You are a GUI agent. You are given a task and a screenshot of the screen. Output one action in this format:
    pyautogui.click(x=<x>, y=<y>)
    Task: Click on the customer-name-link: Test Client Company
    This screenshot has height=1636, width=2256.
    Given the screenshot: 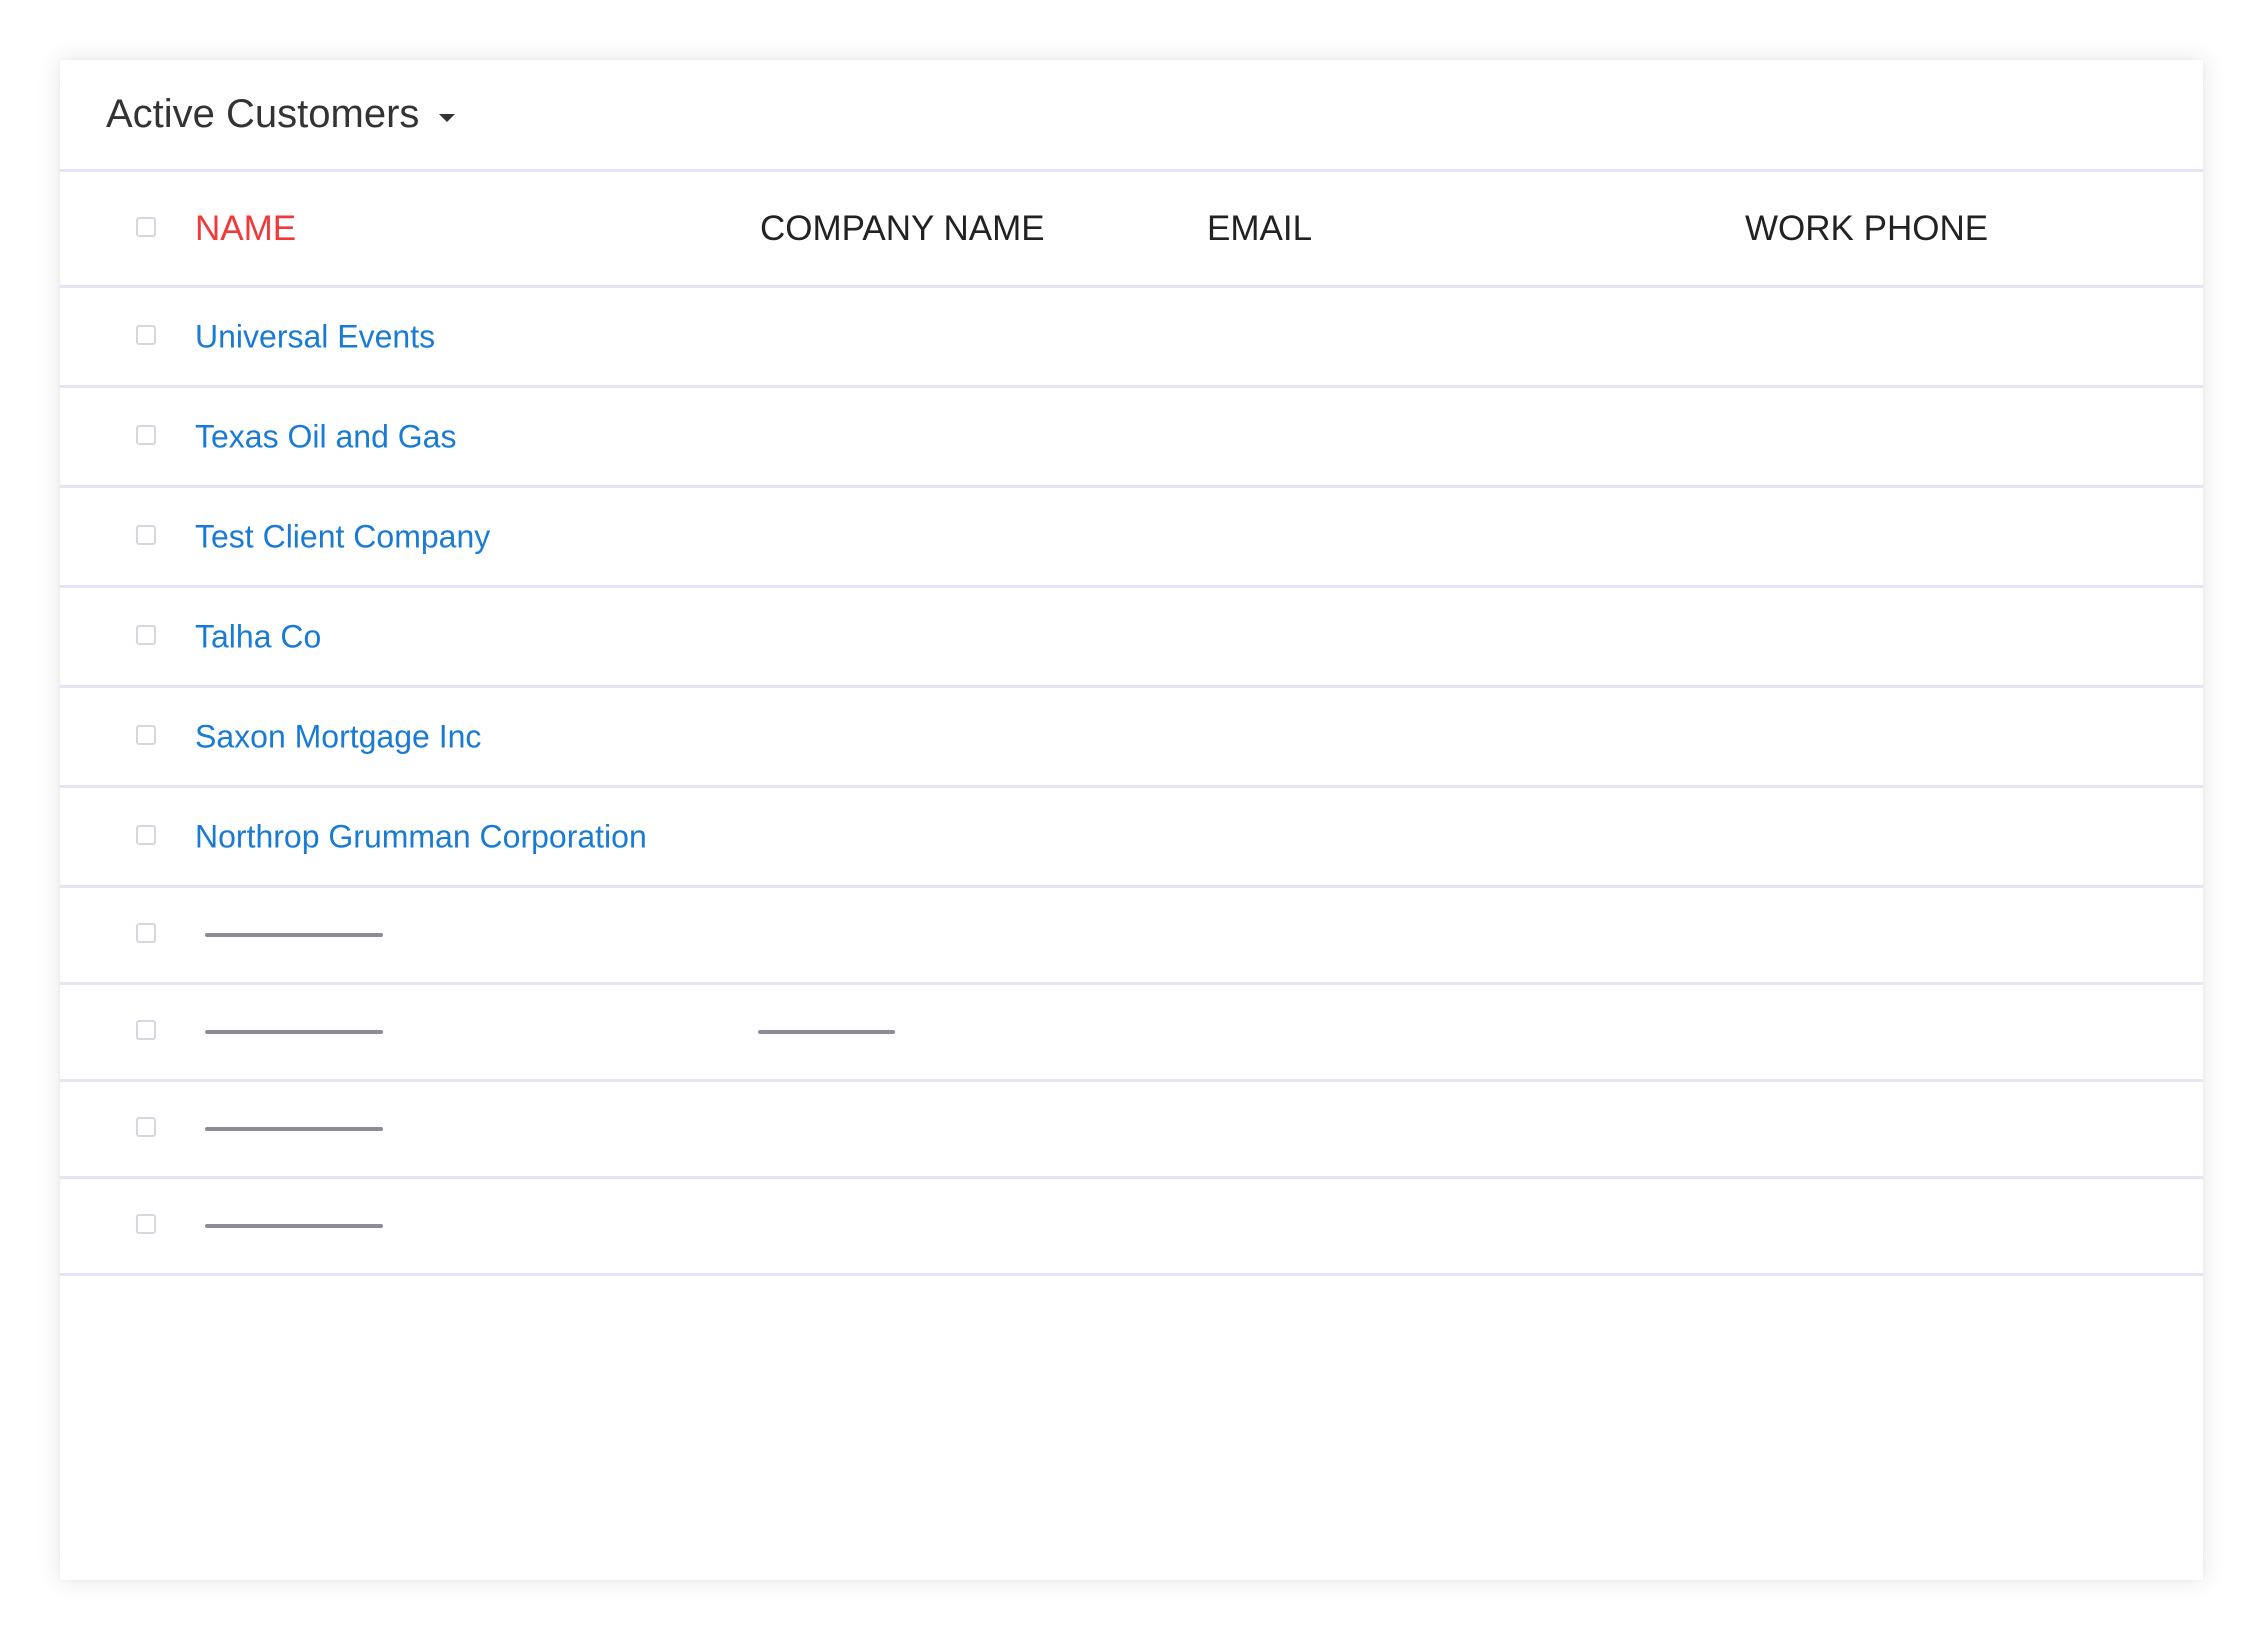 What is the action you would take?
    pyautogui.click(x=342, y=536)
    